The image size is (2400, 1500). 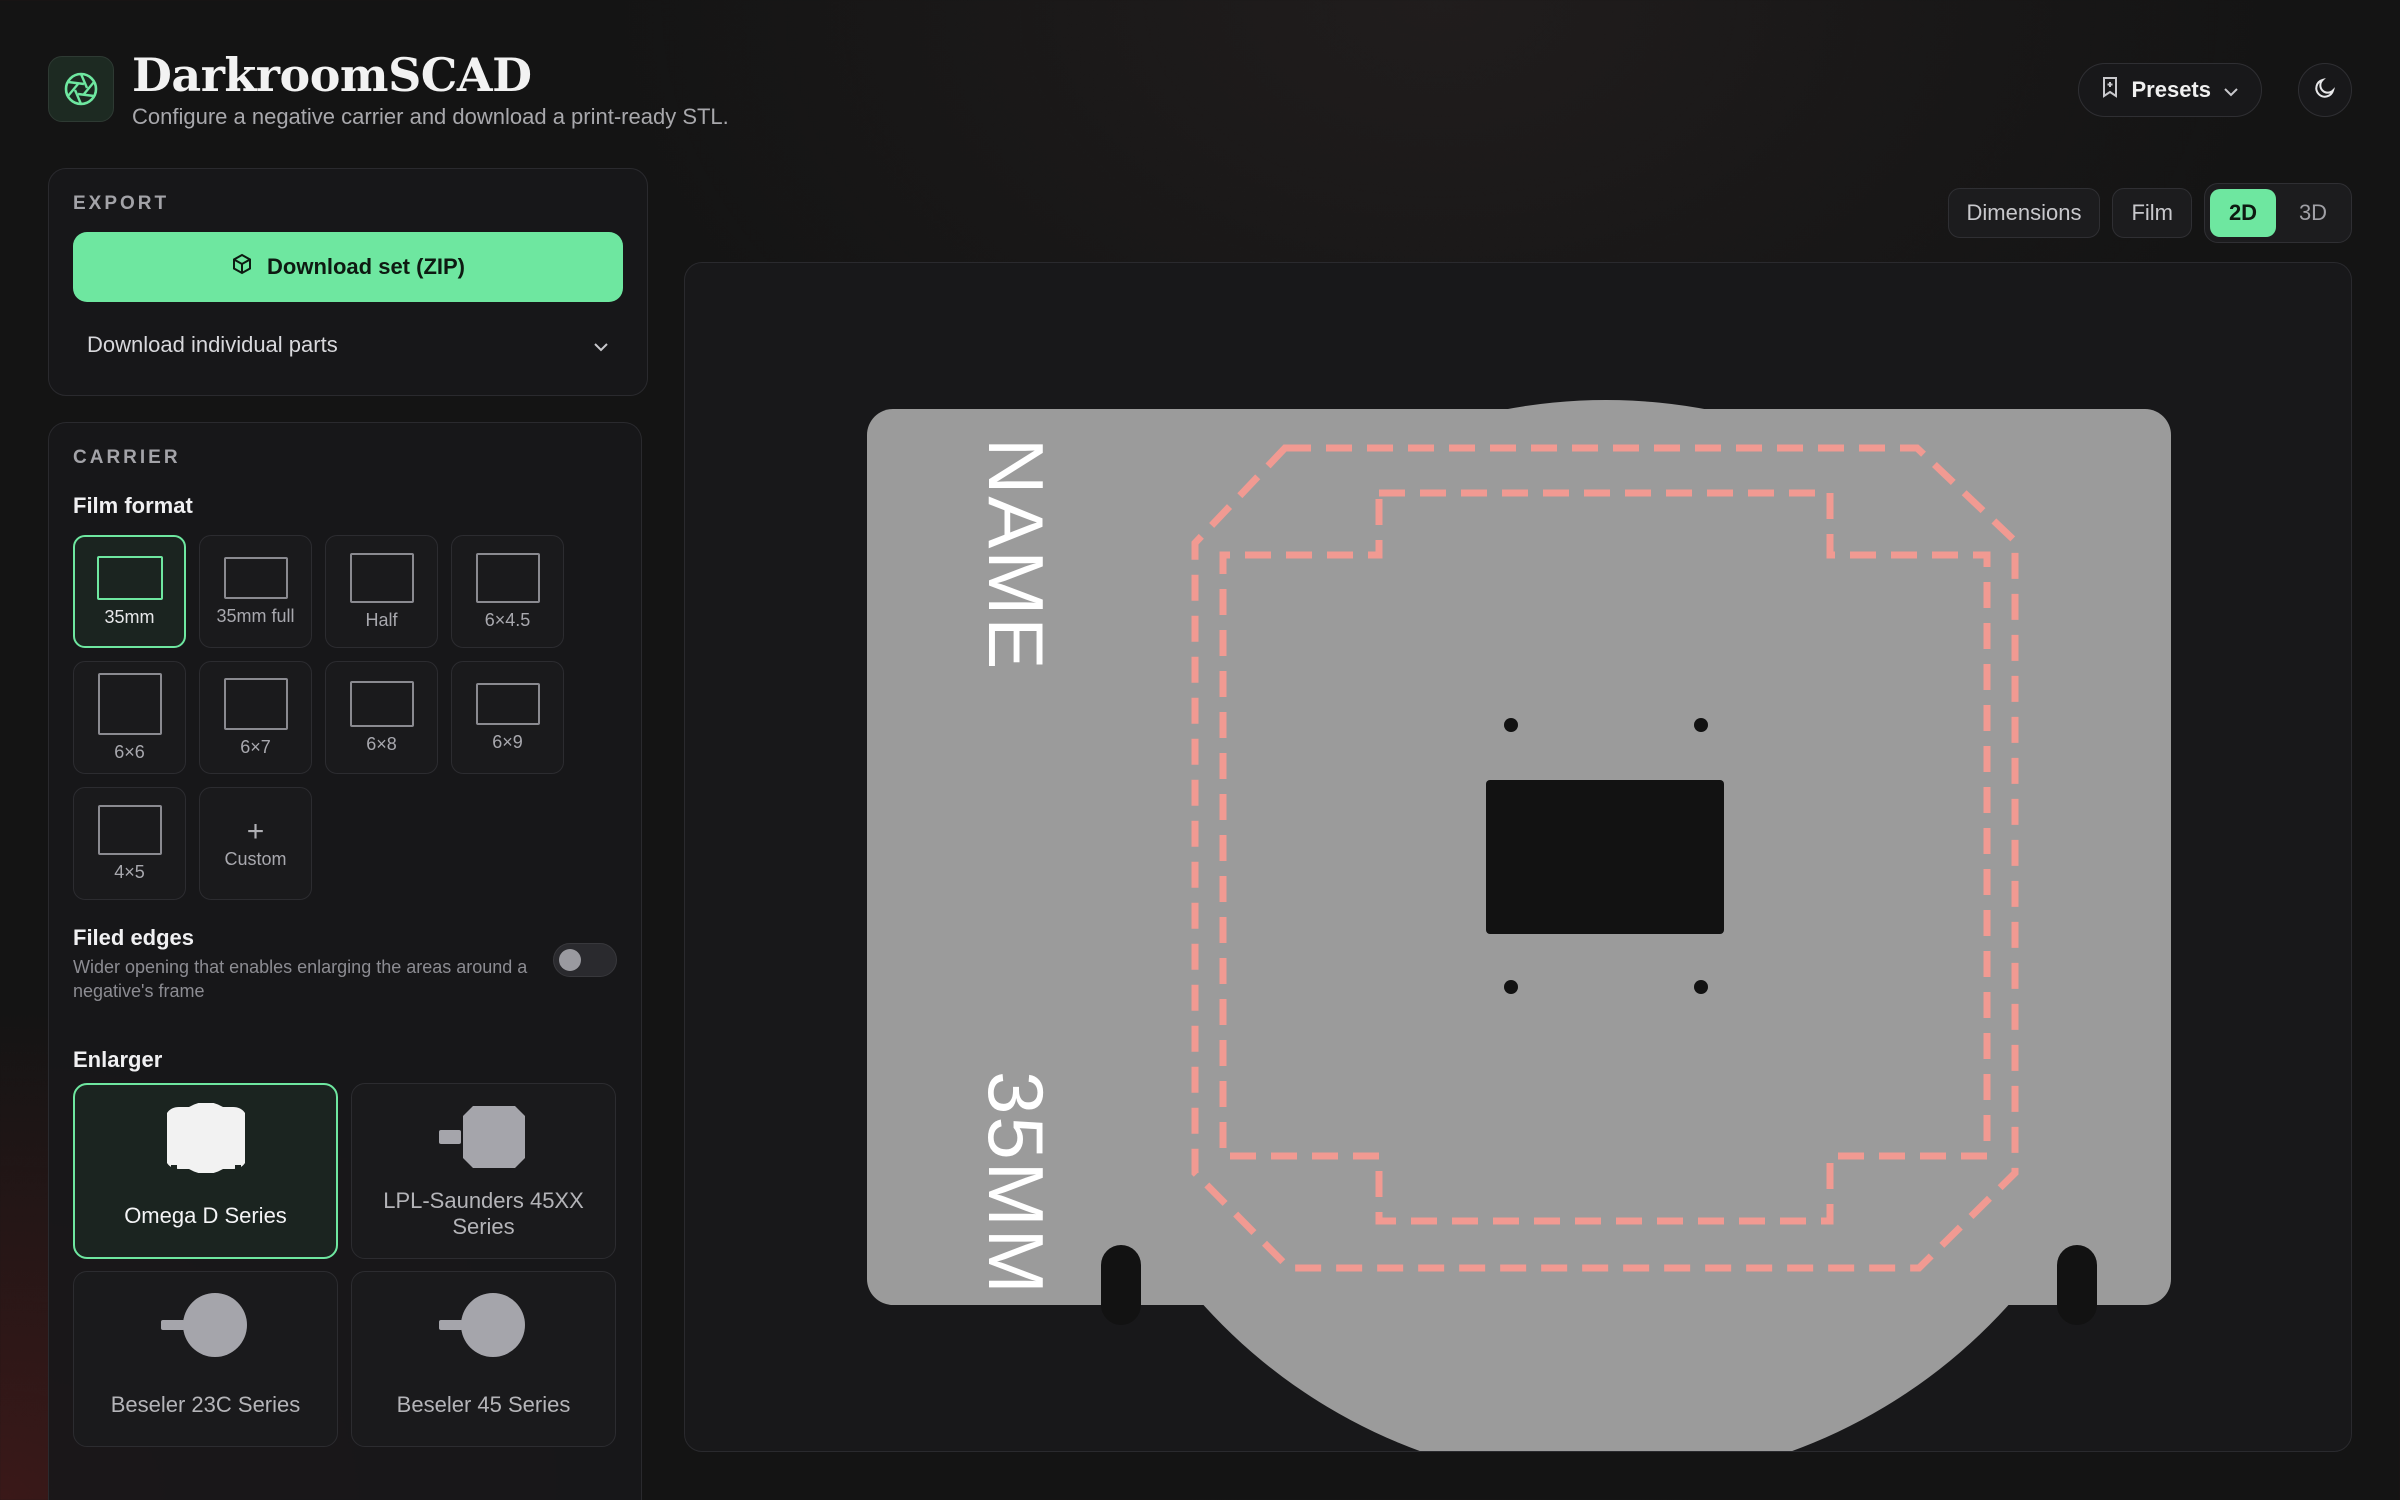 What do you see at coordinates (255, 746) in the screenshot?
I see `film-format-label: 6×7` at bounding box center [255, 746].